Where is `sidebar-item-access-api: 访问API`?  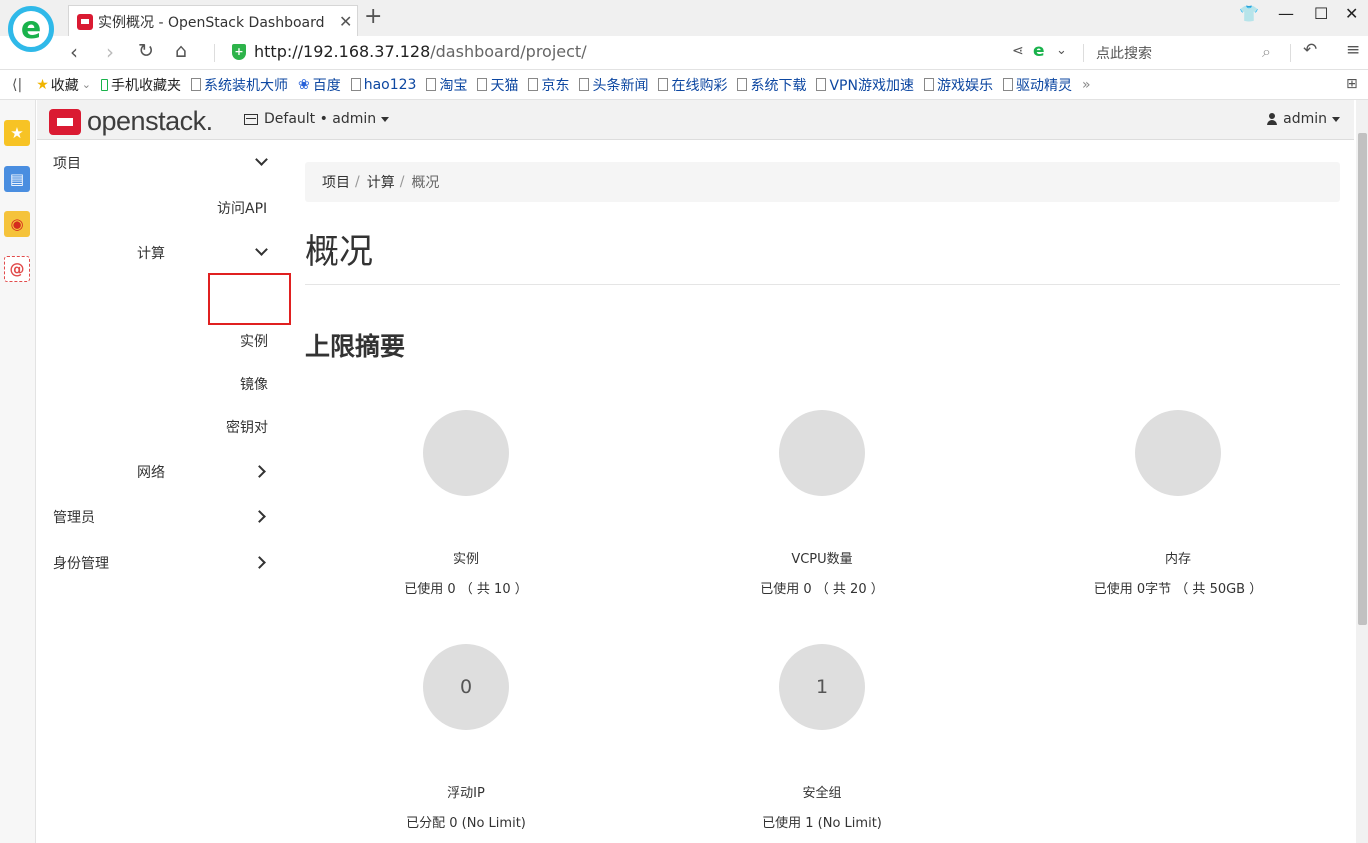 sidebar-item-access-api: 访问API is located at coordinates (242, 208).